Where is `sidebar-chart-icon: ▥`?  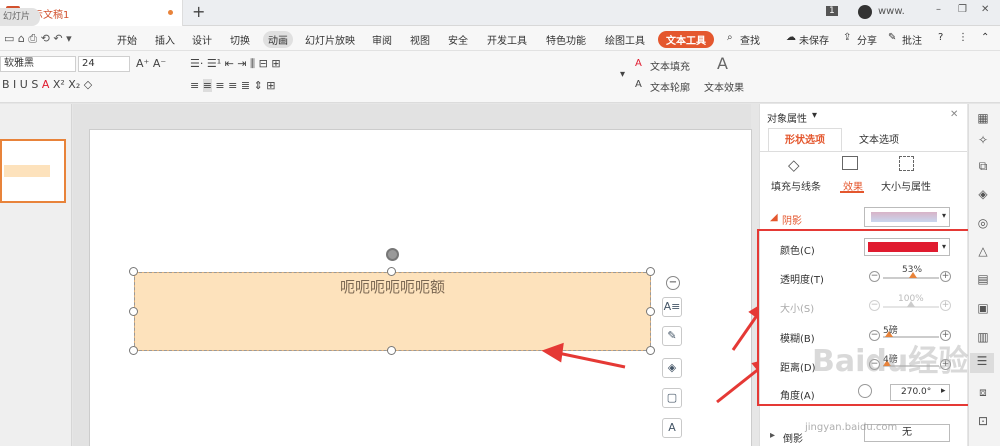 sidebar-chart-icon: ▥ is located at coordinates (983, 337).